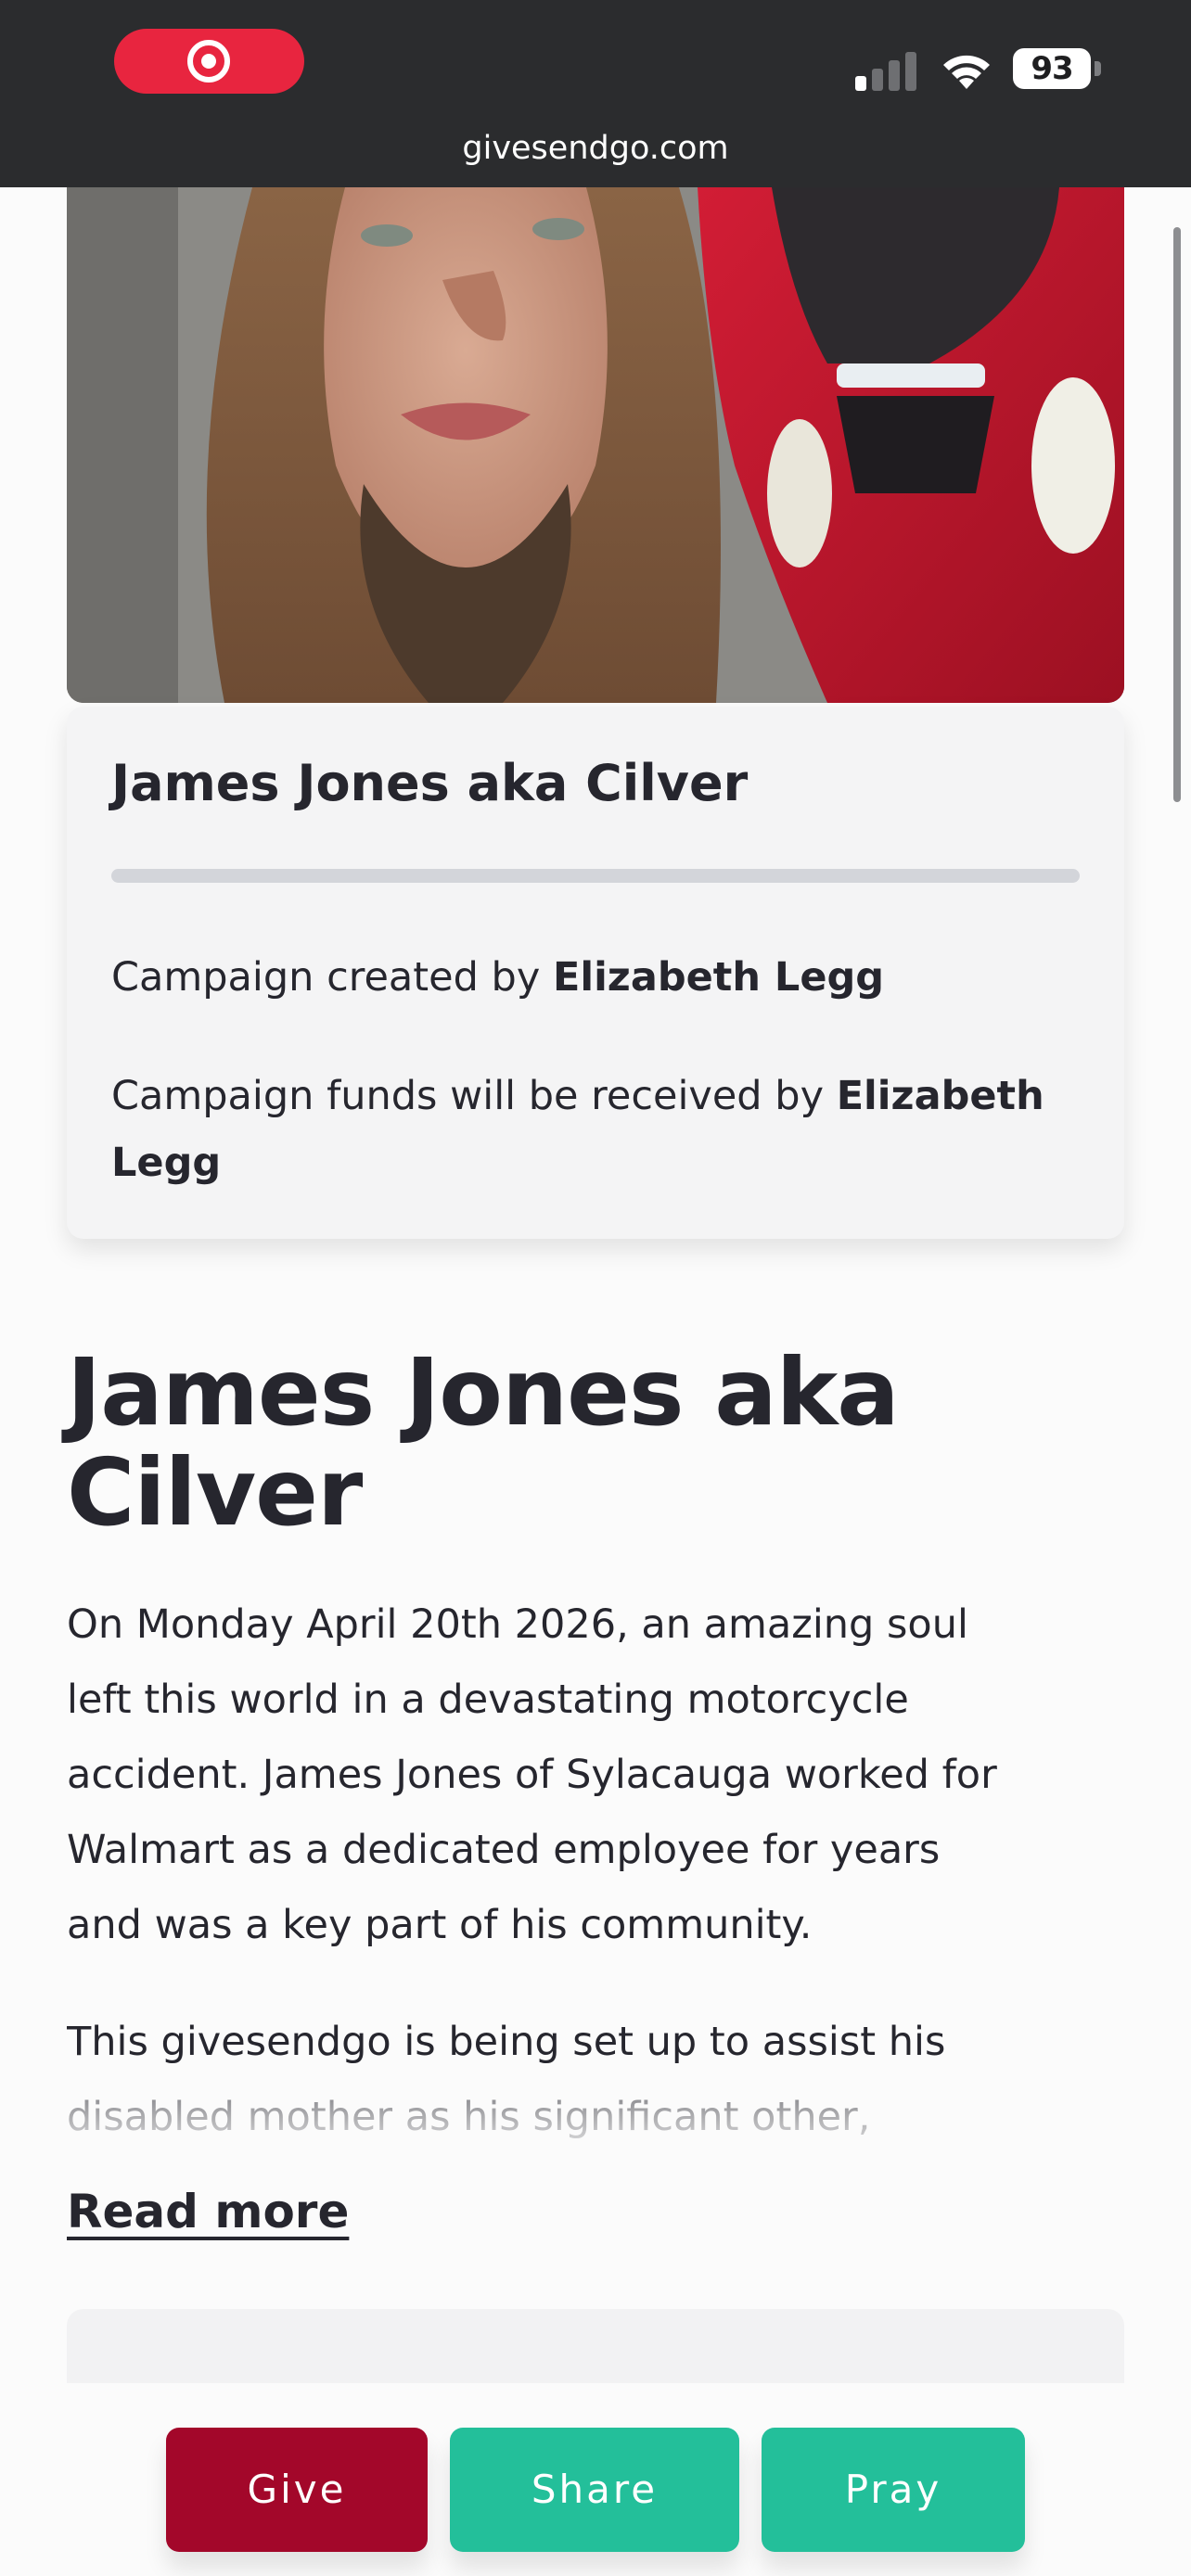 This screenshot has height=2576, width=1191. Describe the element at coordinates (474, 1096) in the screenshot. I see `receiver-prefix: Campaign funds will be received by` at that location.